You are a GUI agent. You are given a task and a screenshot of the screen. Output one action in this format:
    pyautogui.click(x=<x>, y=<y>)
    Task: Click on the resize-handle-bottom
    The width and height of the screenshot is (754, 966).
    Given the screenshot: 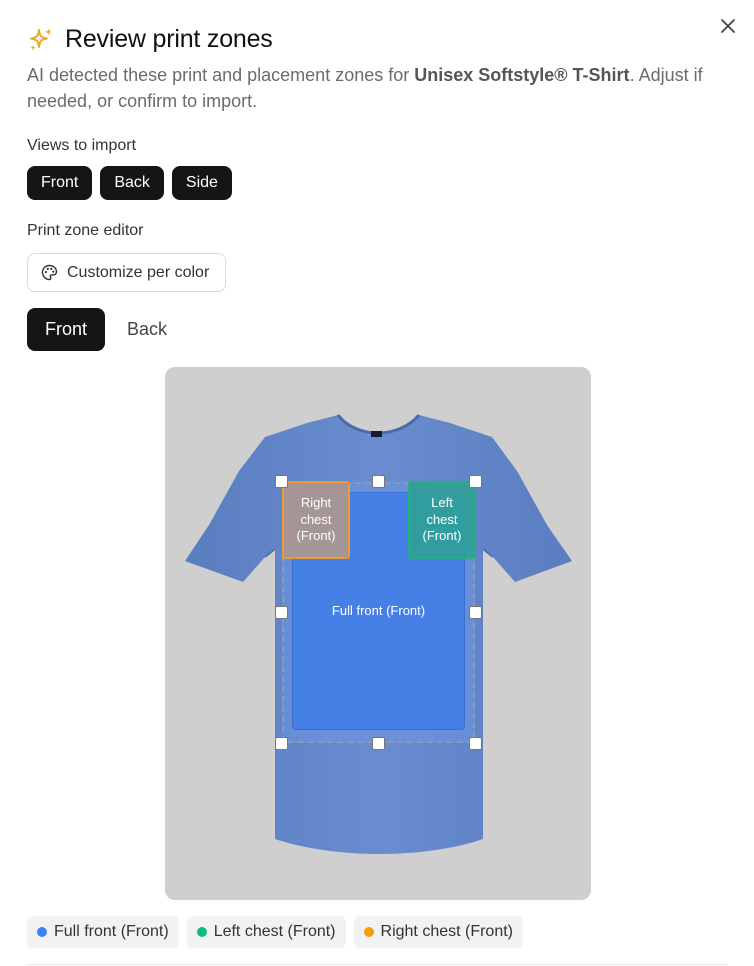 What is the action you would take?
    pyautogui.click(x=378, y=743)
    